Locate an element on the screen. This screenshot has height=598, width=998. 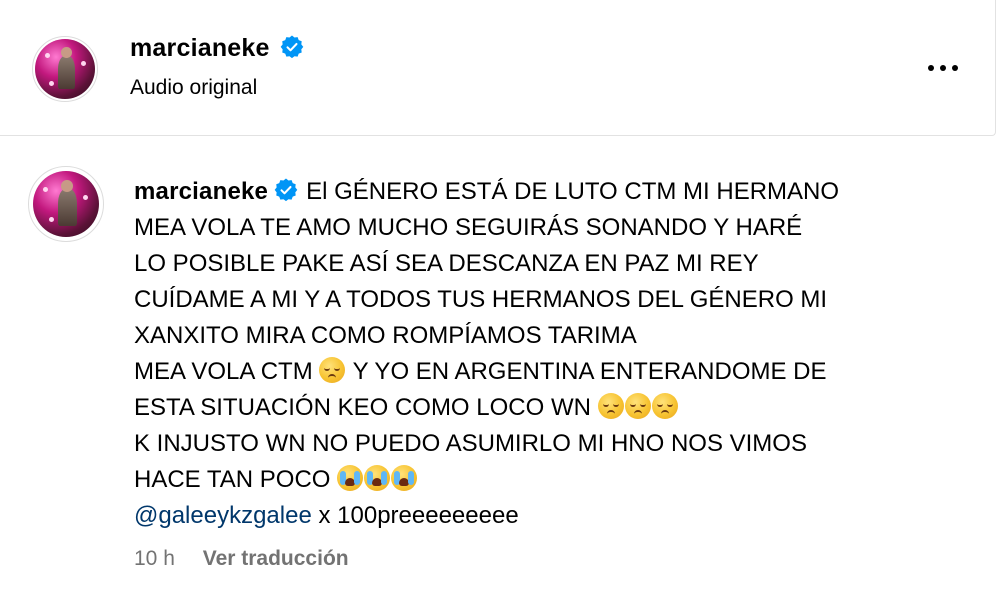
comment-text: ESTA SITUACIÓN KEO COMO LOCO WN is located at coordinates (362, 407).